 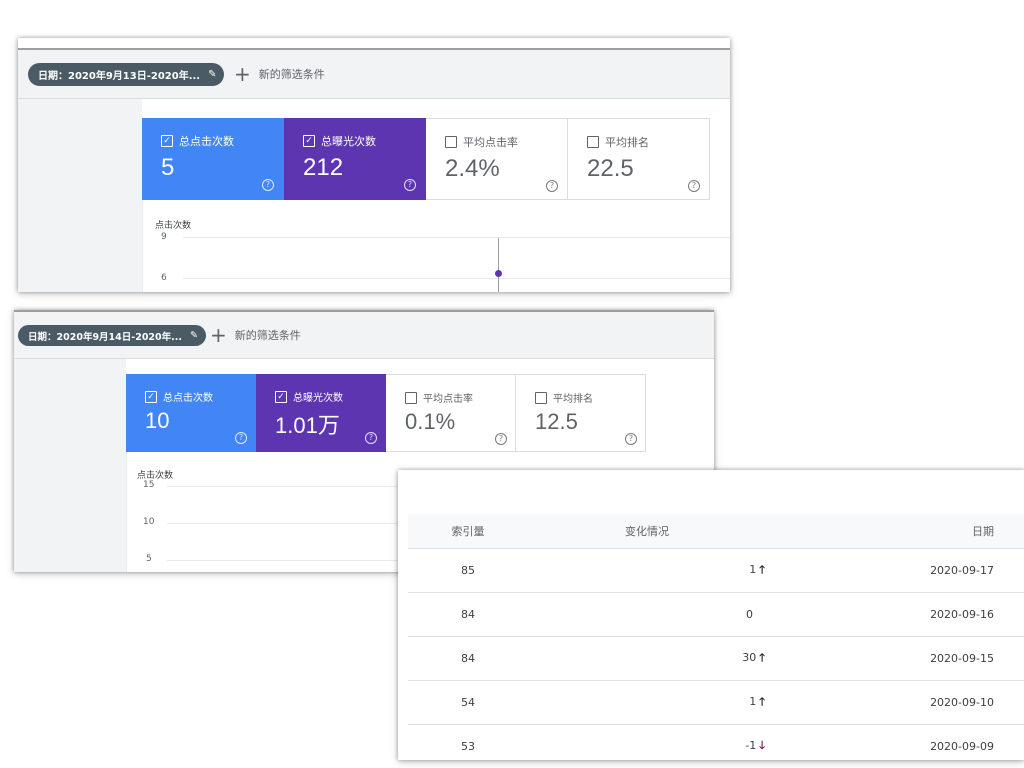 I want to click on metric-card-average-ctr: 平均点击率 0.1% ?, so click(x=451, y=413).